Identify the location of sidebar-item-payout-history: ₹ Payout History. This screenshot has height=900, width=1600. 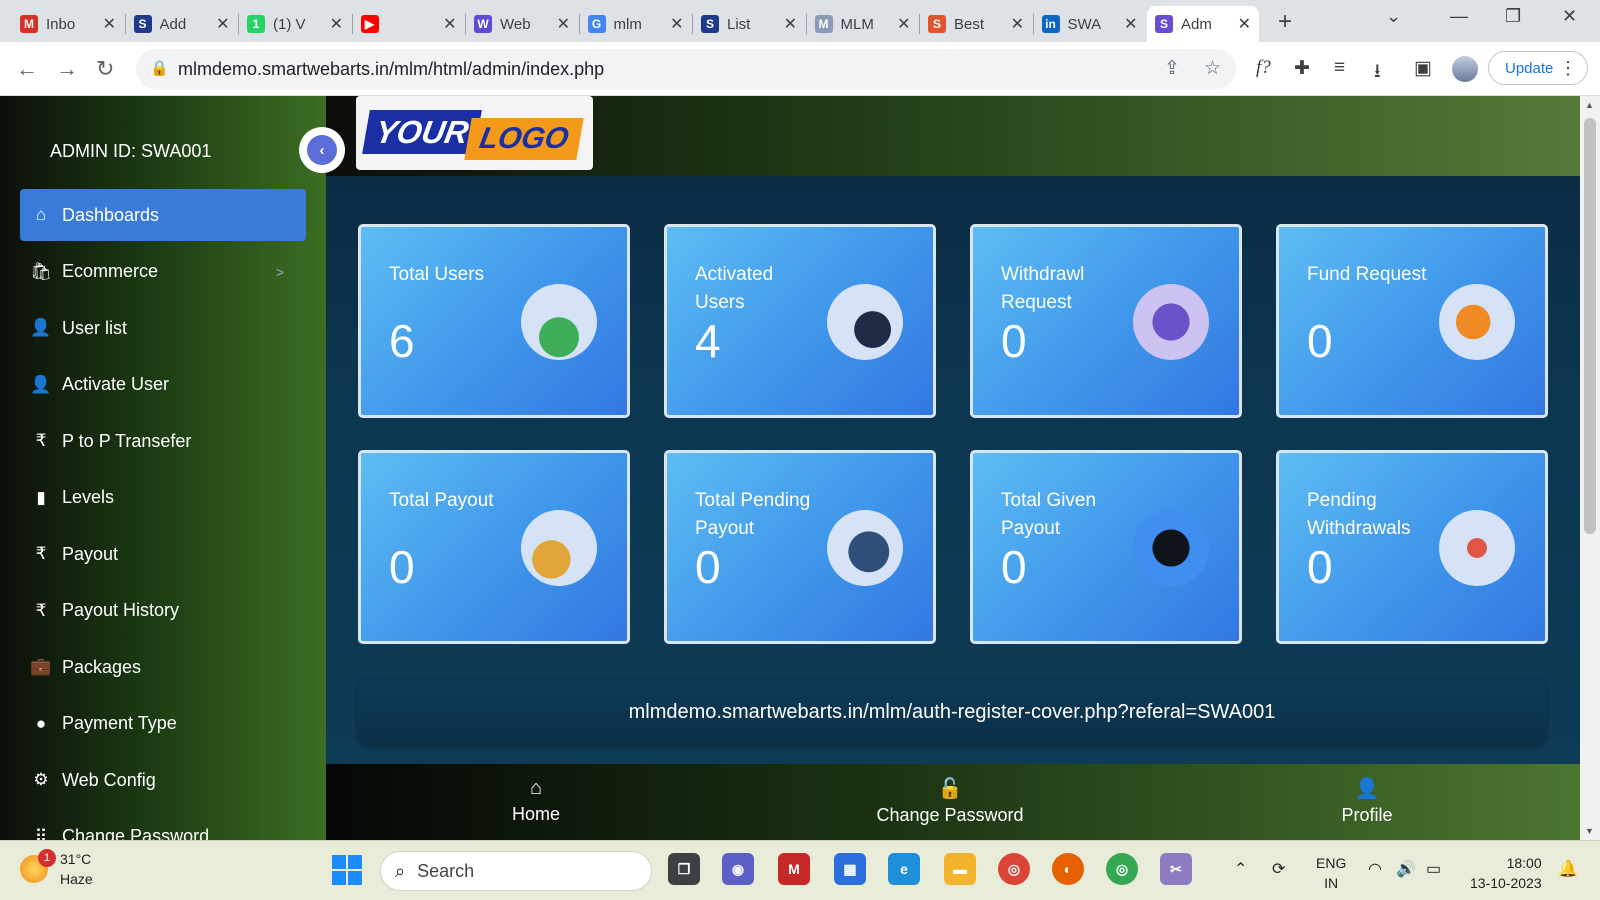
(163, 611).